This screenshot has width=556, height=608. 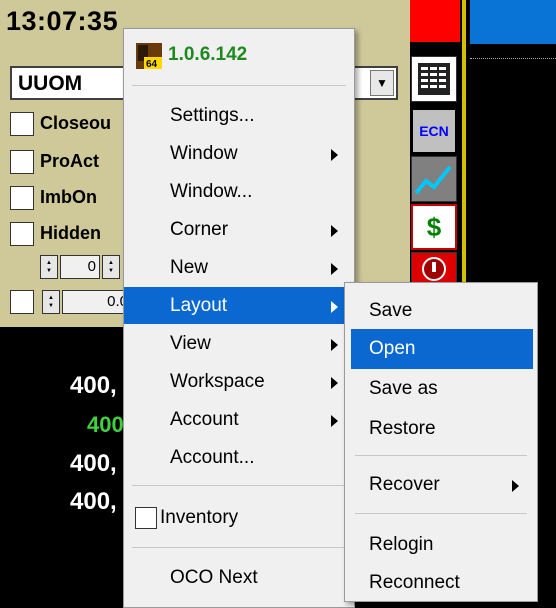 What do you see at coordinates (442, 583) in the screenshot?
I see `submenu-item-reconnect: Reconnect` at bounding box center [442, 583].